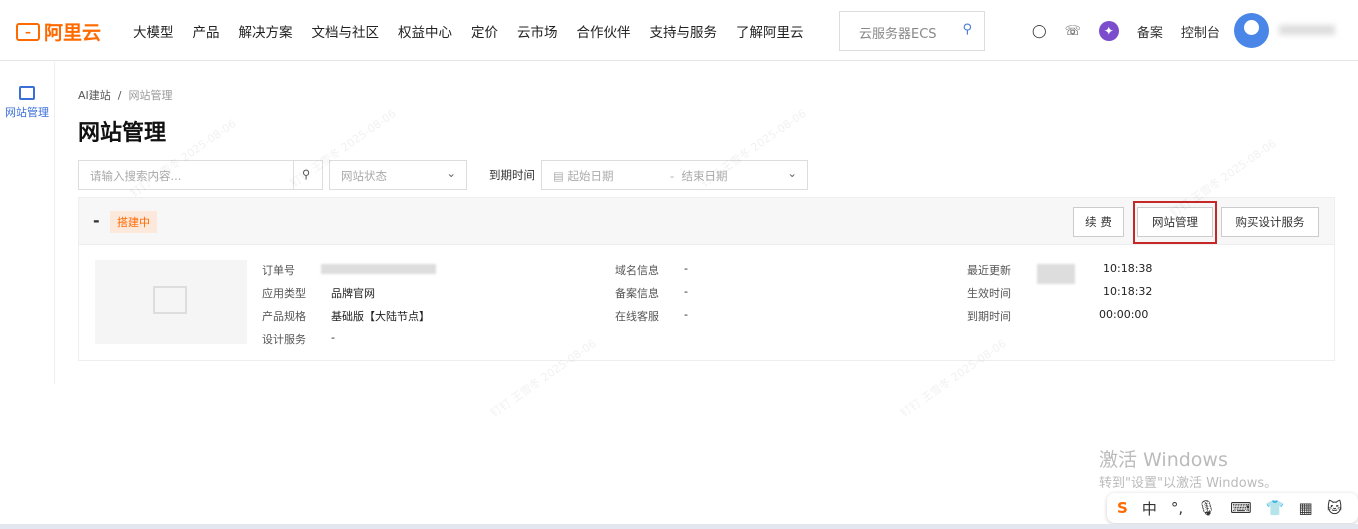 This screenshot has width=1358, height=529. I want to click on sogou-icon: S, so click(1122, 508).